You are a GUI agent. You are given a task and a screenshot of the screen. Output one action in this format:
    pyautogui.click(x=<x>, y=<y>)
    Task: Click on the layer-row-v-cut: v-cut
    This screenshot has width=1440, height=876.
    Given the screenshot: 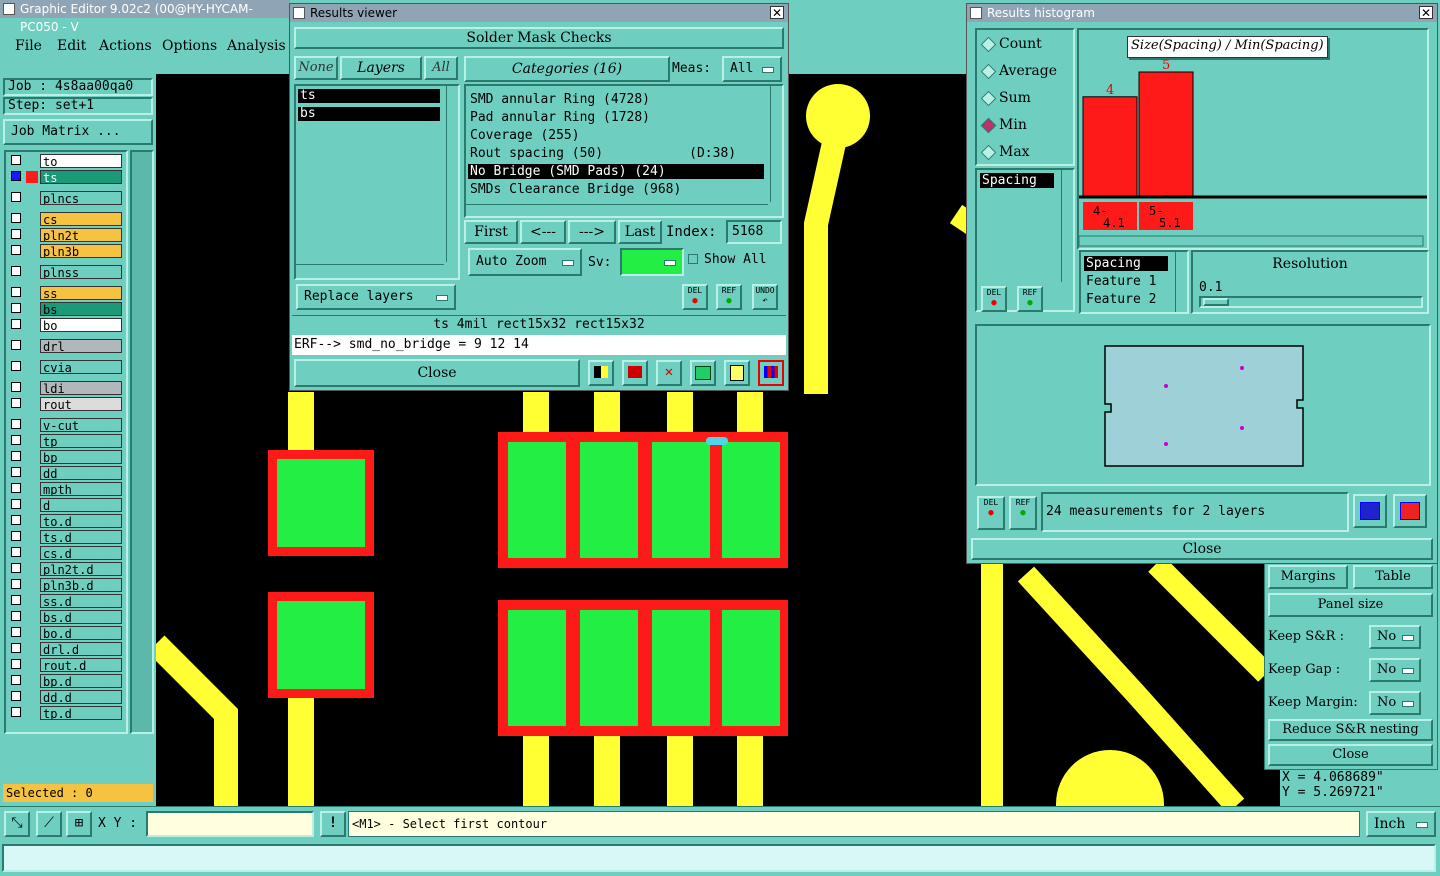 What is the action you would take?
    pyautogui.click(x=66, y=425)
    